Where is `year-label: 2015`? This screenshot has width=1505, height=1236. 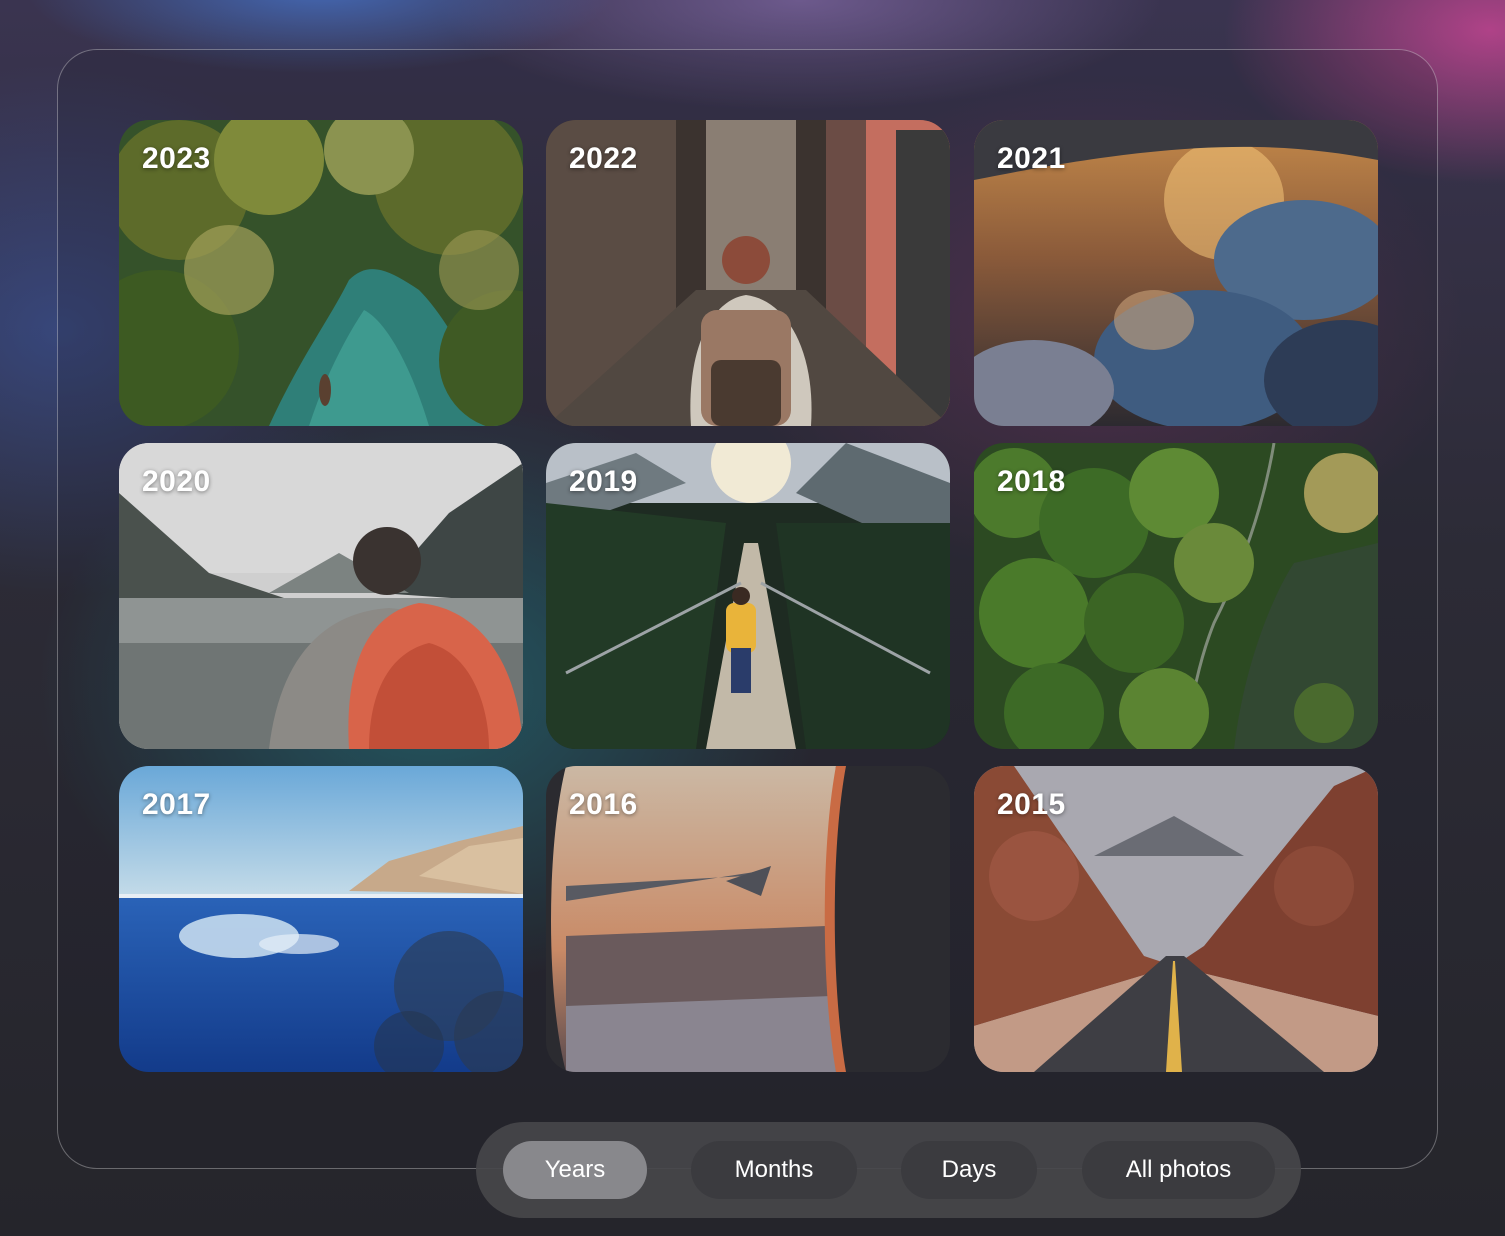
year-label: 2015 is located at coordinates (1031, 804).